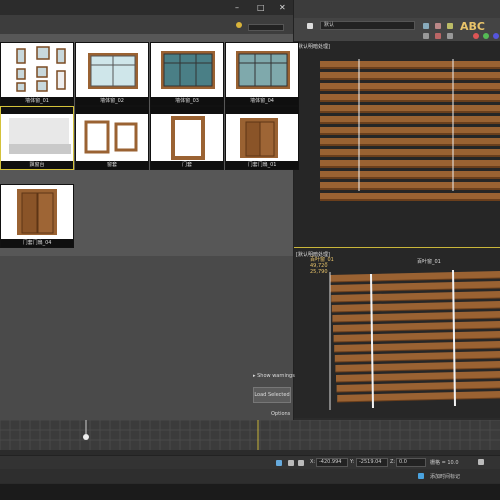 This screenshot has width=500, height=500. Describe the element at coordinates (37, 70) in the screenshot. I see `window-set-preview` at that location.